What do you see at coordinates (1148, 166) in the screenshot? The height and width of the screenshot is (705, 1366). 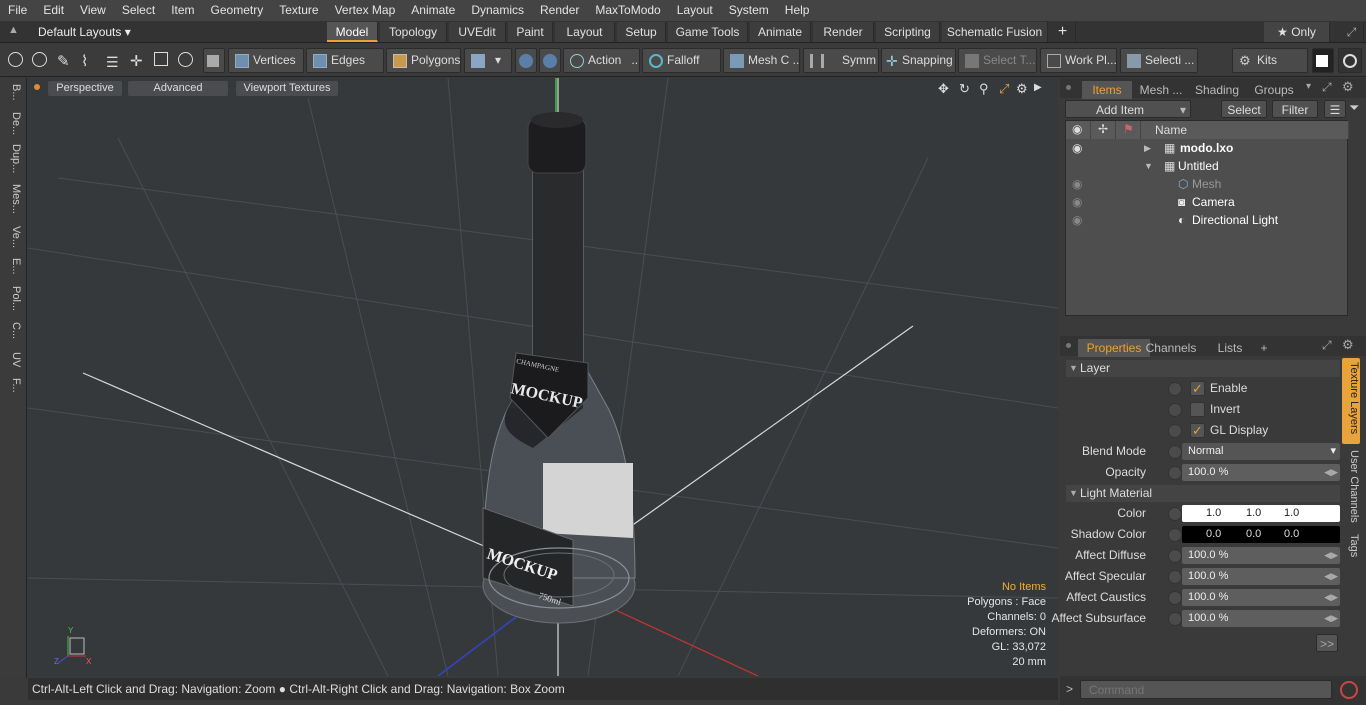 I see `collapse-arrow-icon: ▼` at bounding box center [1148, 166].